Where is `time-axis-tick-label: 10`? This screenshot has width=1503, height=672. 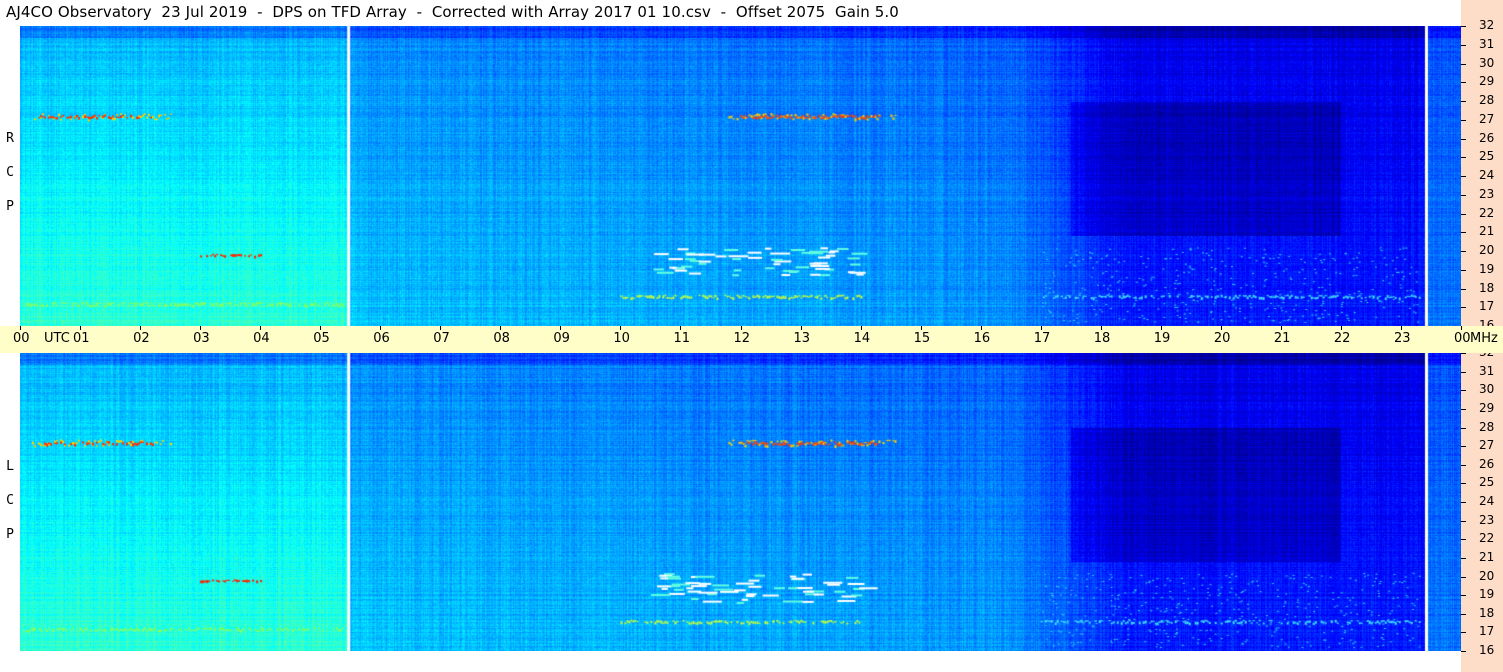
time-axis-tick-label: 10 is located at coordinates (621, 338).